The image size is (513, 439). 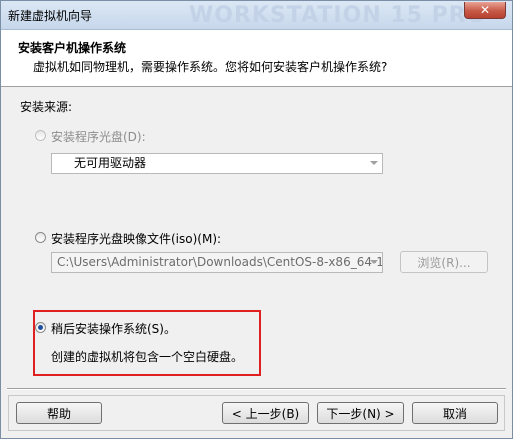 I want to click on cancel-button: 取消, so click(x=455, y=413).